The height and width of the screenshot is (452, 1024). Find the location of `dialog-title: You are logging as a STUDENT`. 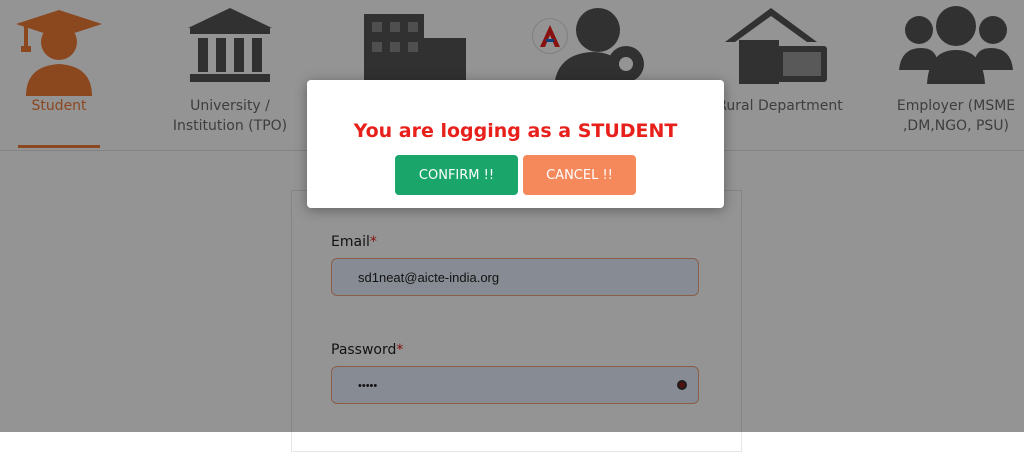

dialog-title: You are logging as a STUDENT is located at coordinates (515, 131).